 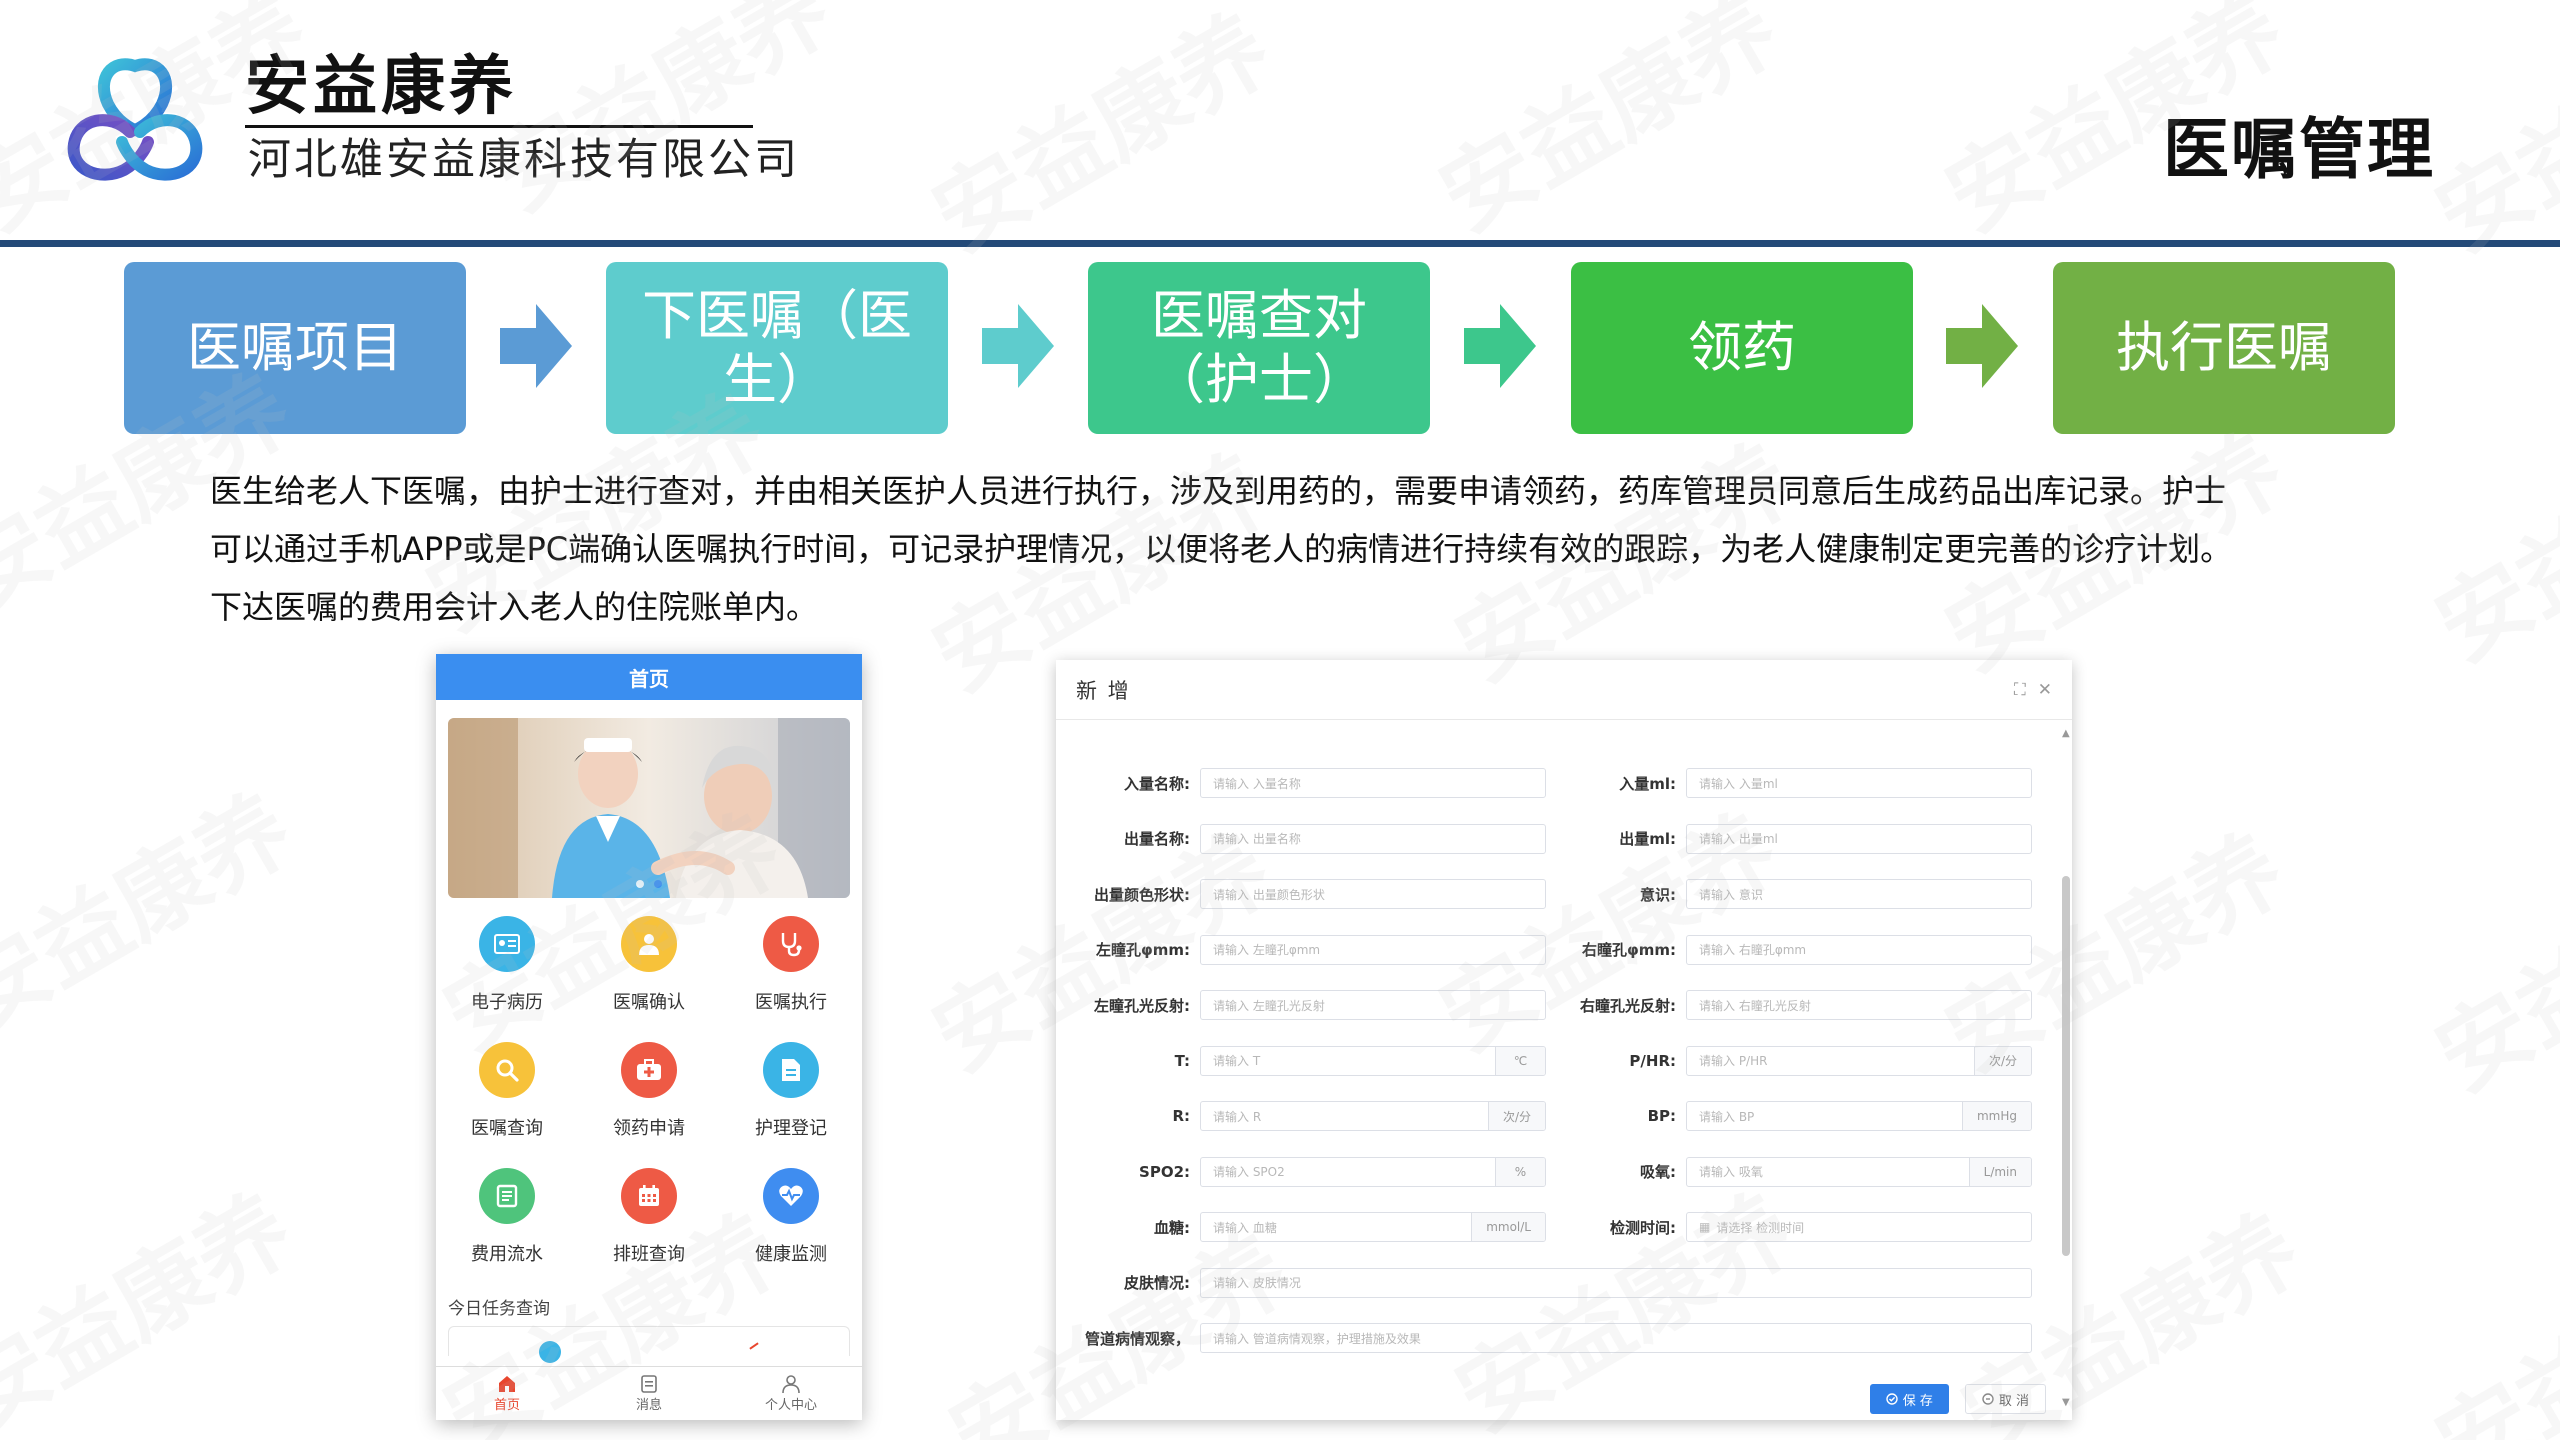 I want to click on unit-suffix: %, so click(x=1520, y=1171).